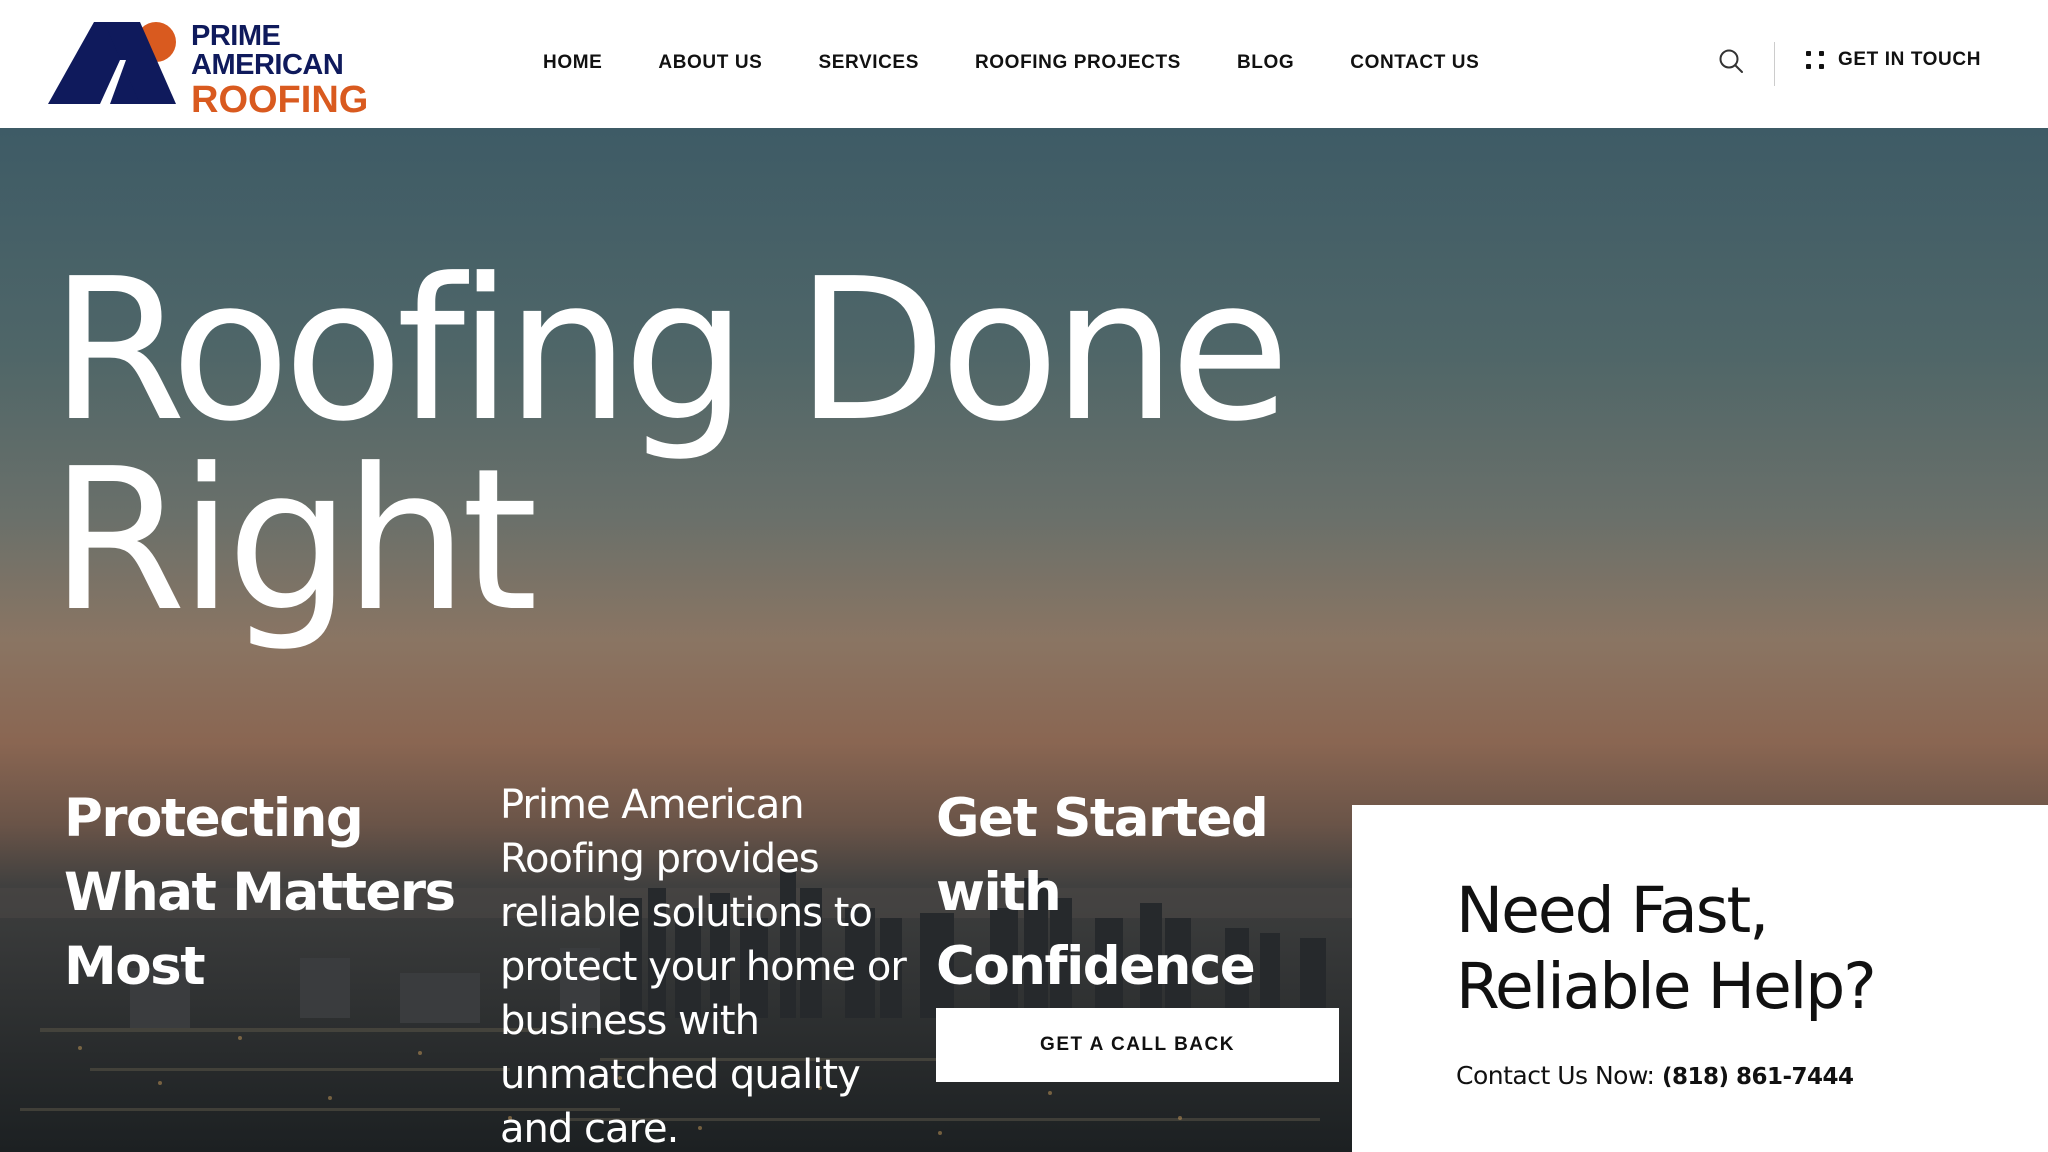  I want to click on logo-line-american: AMERICAN, so click(267, 65).